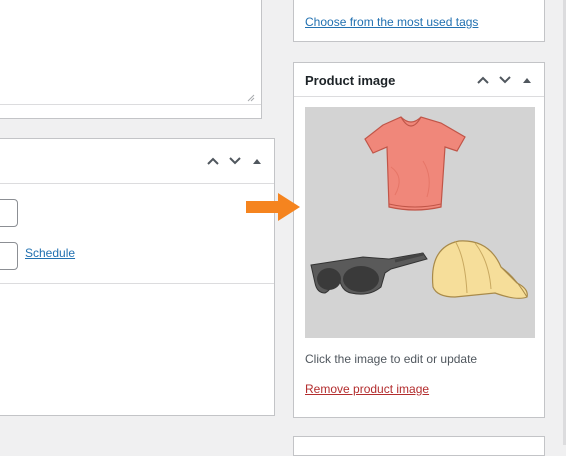 This screenshot has width=566, height=456. I want to click on next-panel, so click(419, 446).